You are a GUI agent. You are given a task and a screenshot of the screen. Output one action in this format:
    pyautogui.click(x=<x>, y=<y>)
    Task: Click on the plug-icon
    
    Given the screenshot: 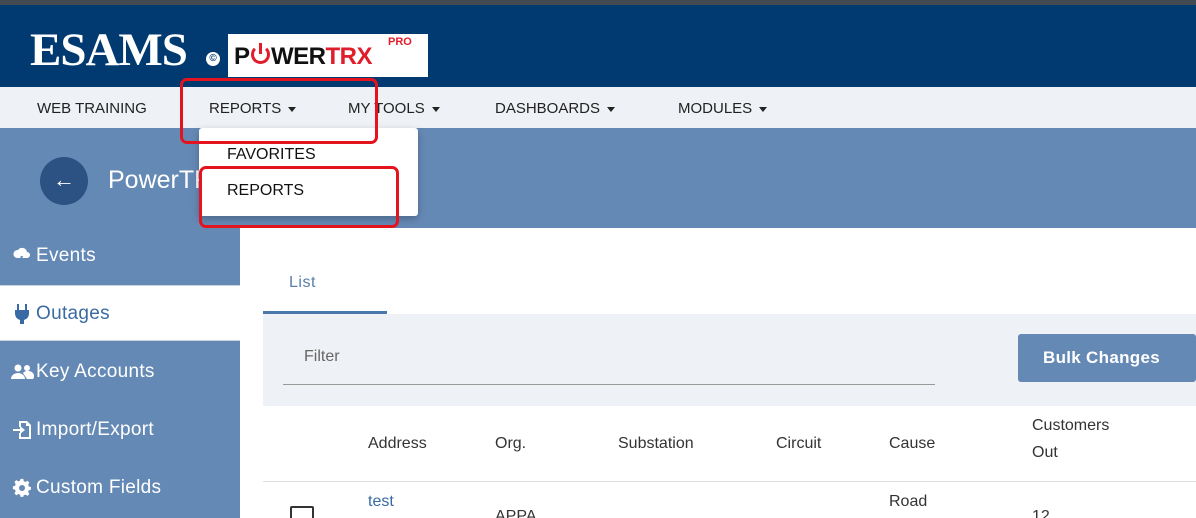 What is the action you would take?
    pyautogui.click(x=22, y=314)
    